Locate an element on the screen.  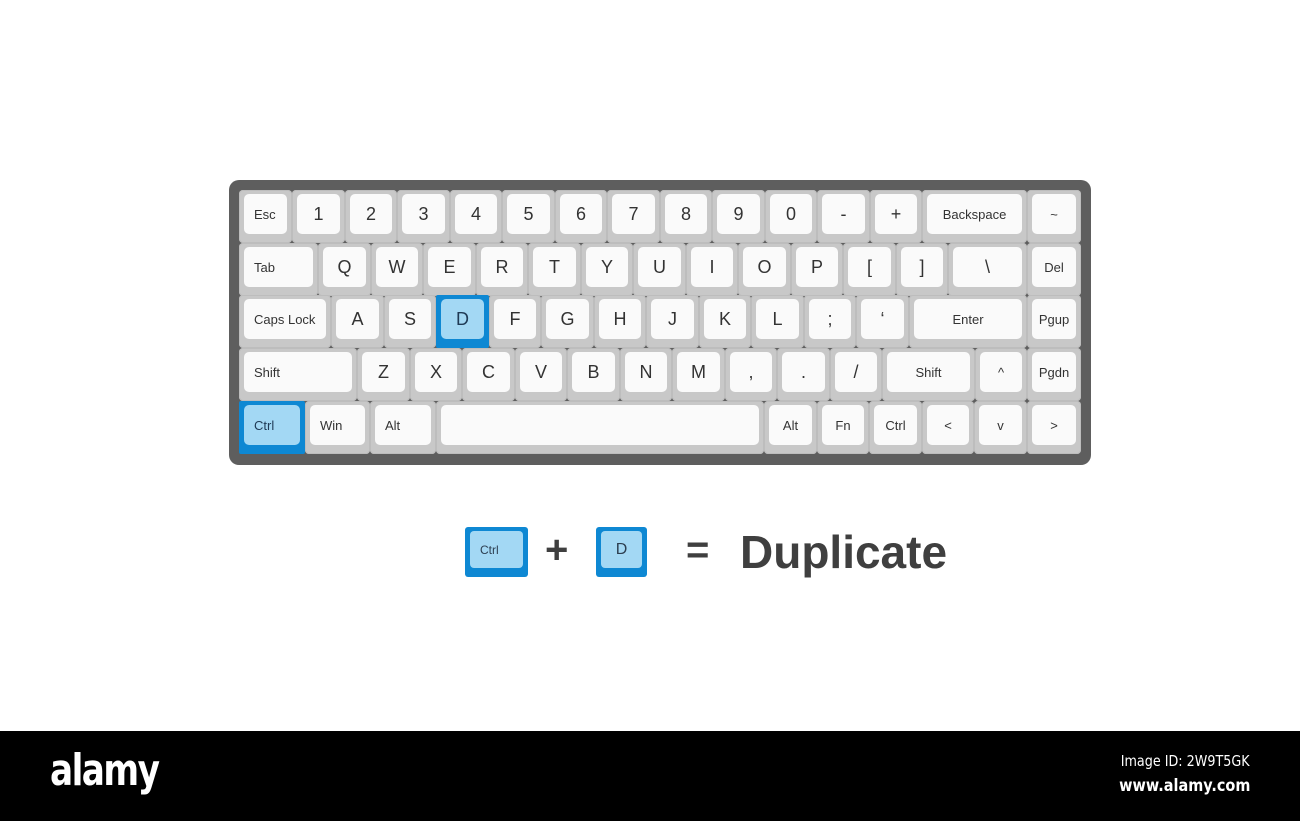
key-label: - is located at coordinates (843, 214).